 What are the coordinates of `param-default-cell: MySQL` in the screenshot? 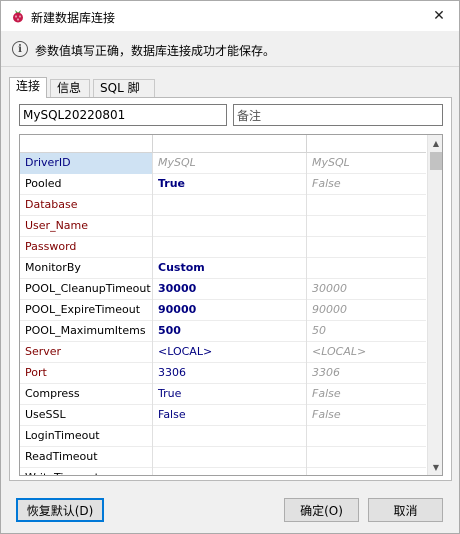 It's located at (331, 162).